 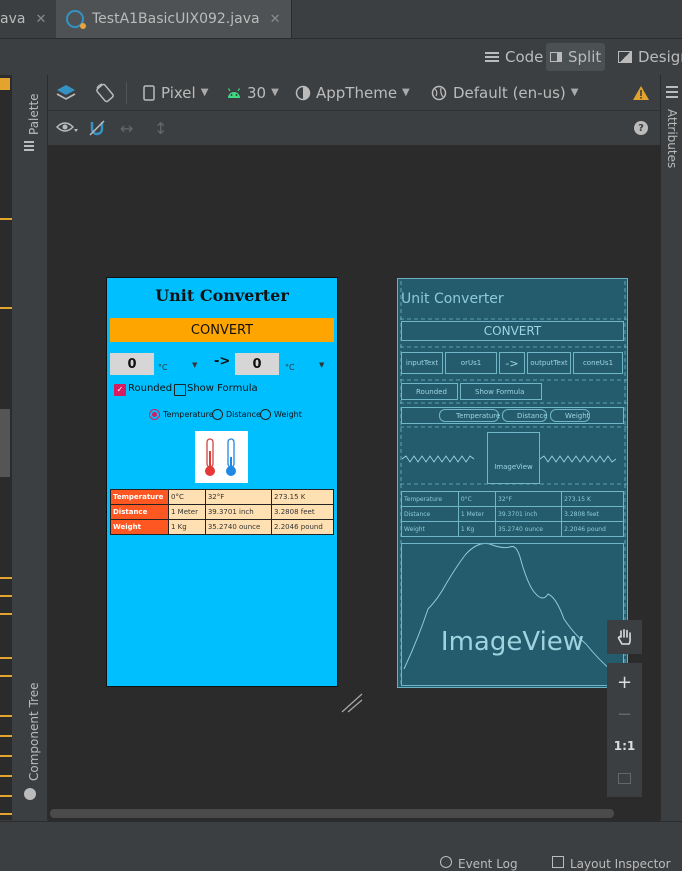 I want to click on locale-selector: Default (en-us) ▼, so click(x=504, y=92).